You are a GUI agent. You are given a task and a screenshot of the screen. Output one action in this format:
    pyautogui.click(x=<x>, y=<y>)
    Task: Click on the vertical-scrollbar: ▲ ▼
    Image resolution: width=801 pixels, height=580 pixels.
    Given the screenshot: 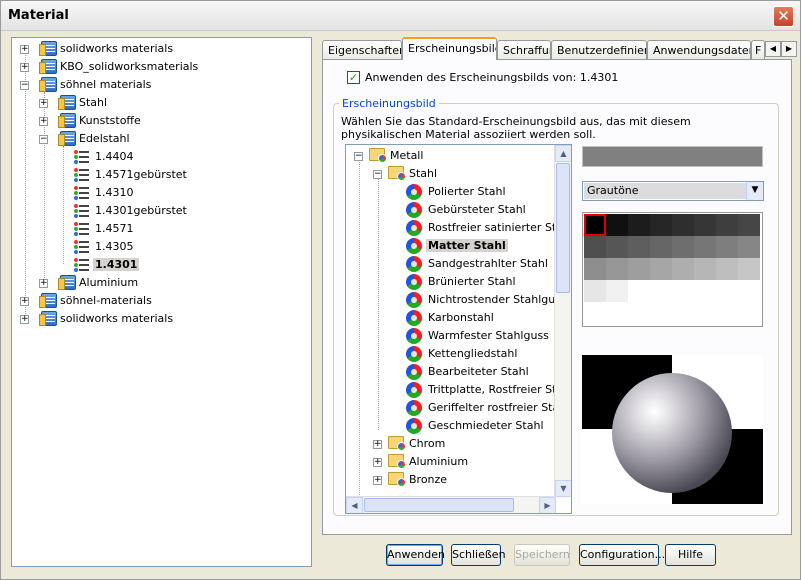 What is the action you would take?
    pyautogui.click(x=562, y=321)
    